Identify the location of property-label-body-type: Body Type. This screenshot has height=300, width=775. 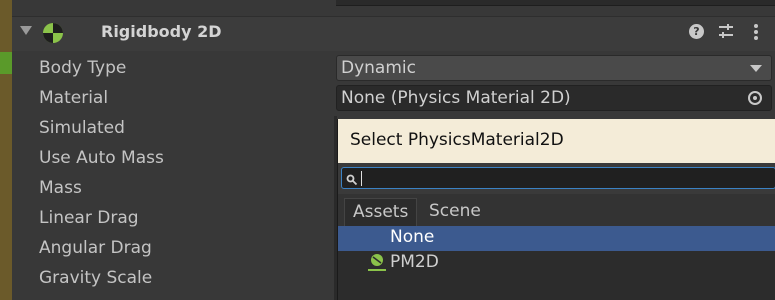
(83, 68).